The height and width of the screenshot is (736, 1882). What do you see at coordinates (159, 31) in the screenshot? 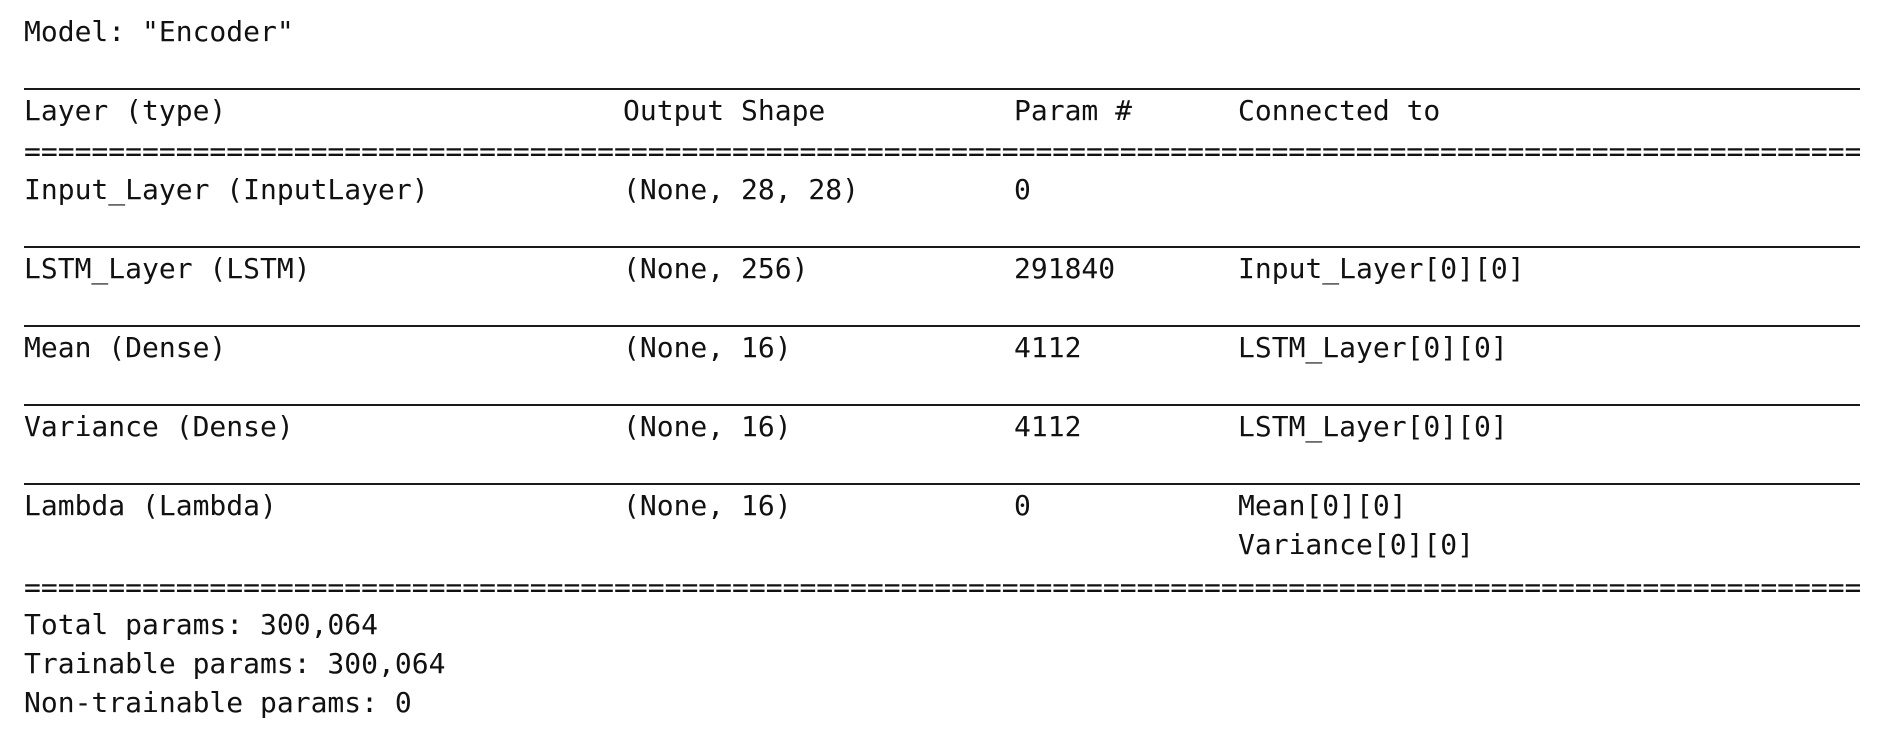
I see `model-title: Model: "Encoder"` at bounding box center [159, 31].